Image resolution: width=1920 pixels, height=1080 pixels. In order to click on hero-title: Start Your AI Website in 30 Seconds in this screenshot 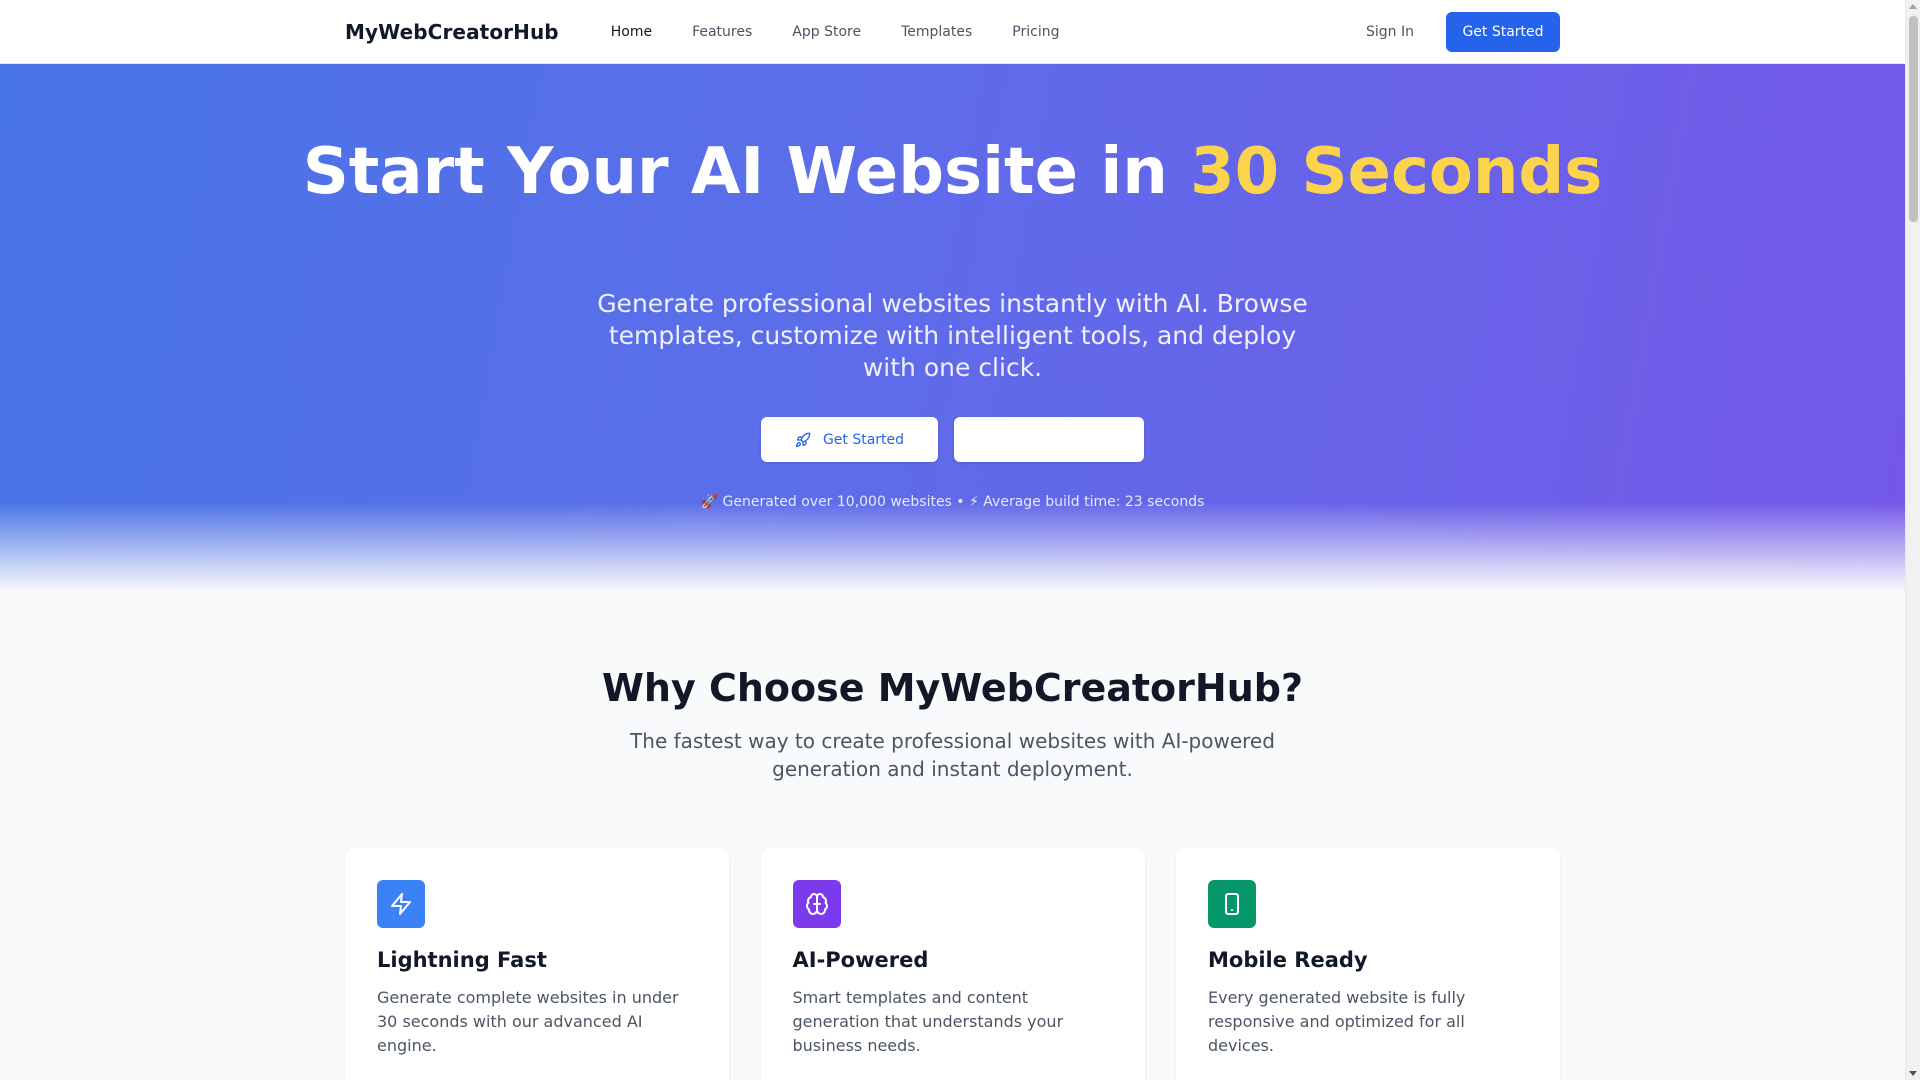, I will do `click(952, 172)`.